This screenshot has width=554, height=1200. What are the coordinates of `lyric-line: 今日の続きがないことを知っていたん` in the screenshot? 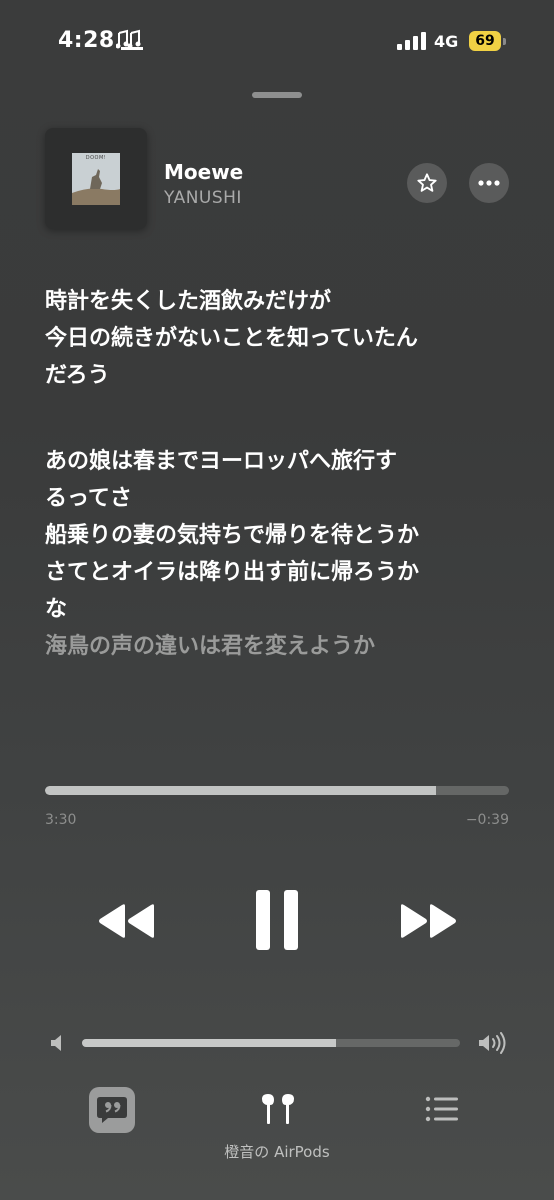 It's located at (280, 338).